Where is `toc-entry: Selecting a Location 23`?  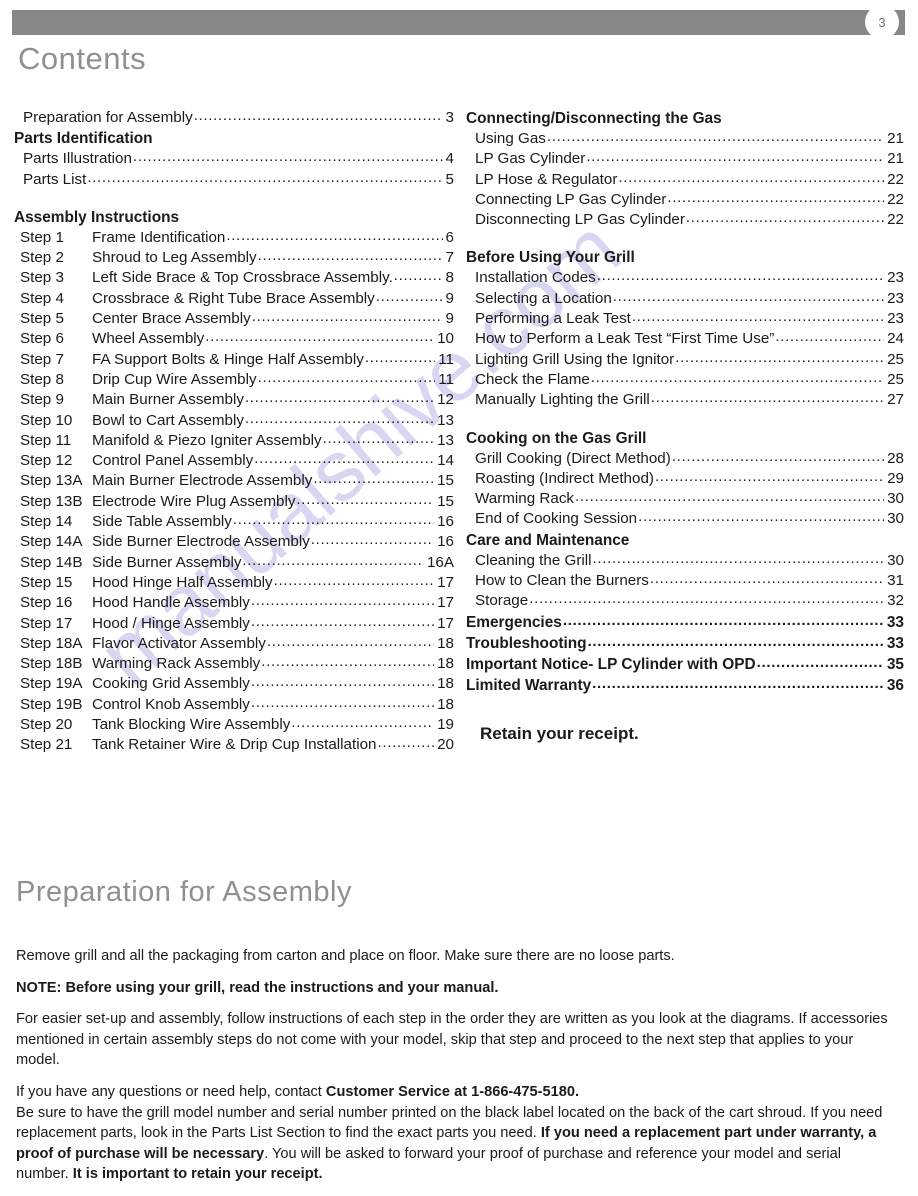 toc-entry: Selecting a Location 23 is located at coordinates (685, 299).